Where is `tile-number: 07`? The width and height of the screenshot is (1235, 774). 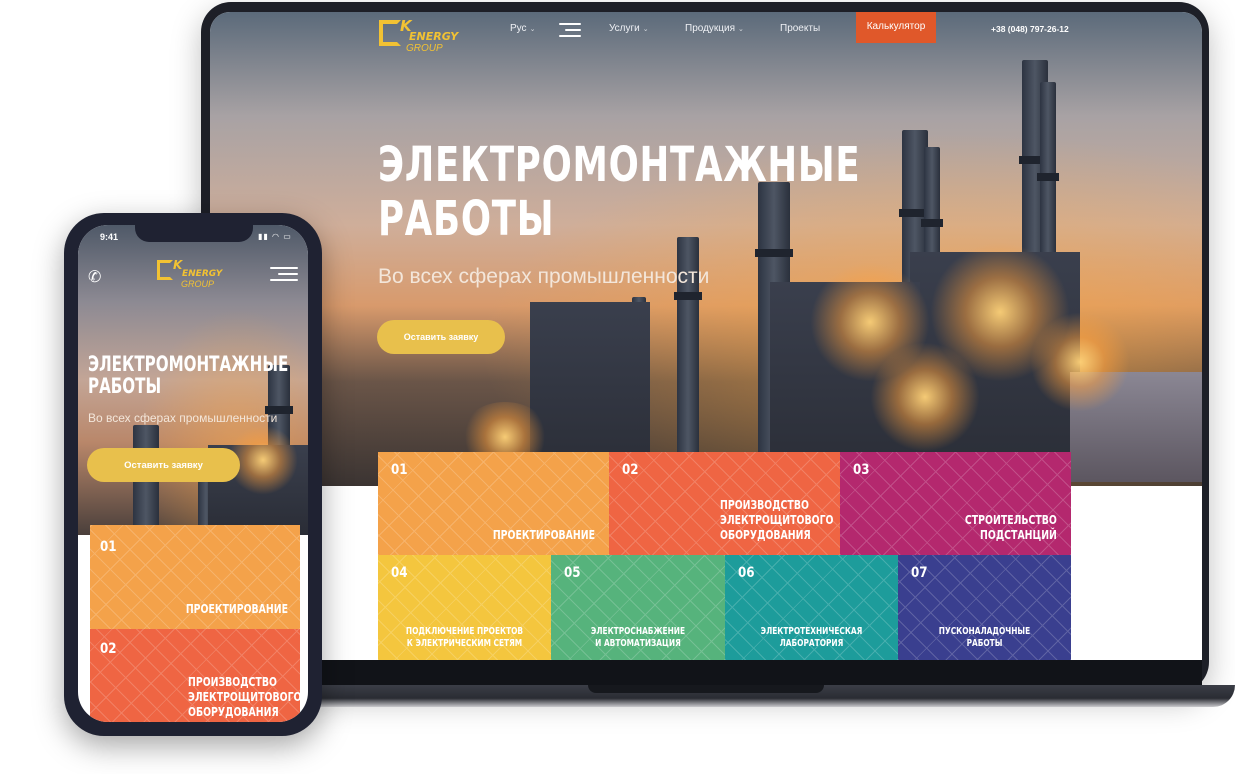
tile-number: 07 is located at coordinates (919, 573).